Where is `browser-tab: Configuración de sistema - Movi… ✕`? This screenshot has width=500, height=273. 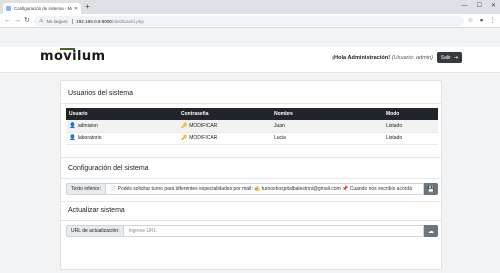 browser-tab: Configuración de sistema - Movi… ✕ is located at coordinates (42, 8).